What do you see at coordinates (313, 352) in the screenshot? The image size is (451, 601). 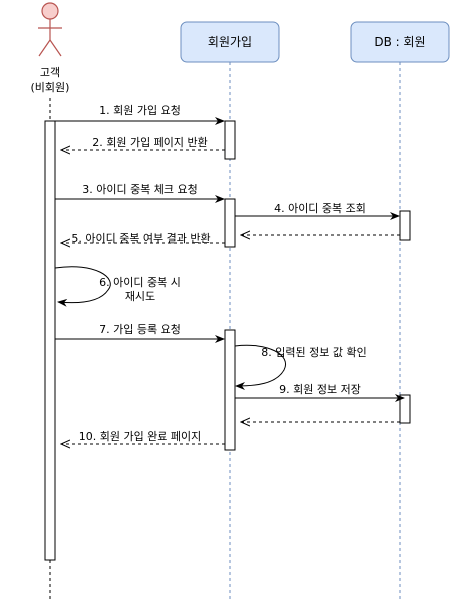 I see `message-8-label: 8. 입력된 정보 값 확인` at bounding box center [313, 352].